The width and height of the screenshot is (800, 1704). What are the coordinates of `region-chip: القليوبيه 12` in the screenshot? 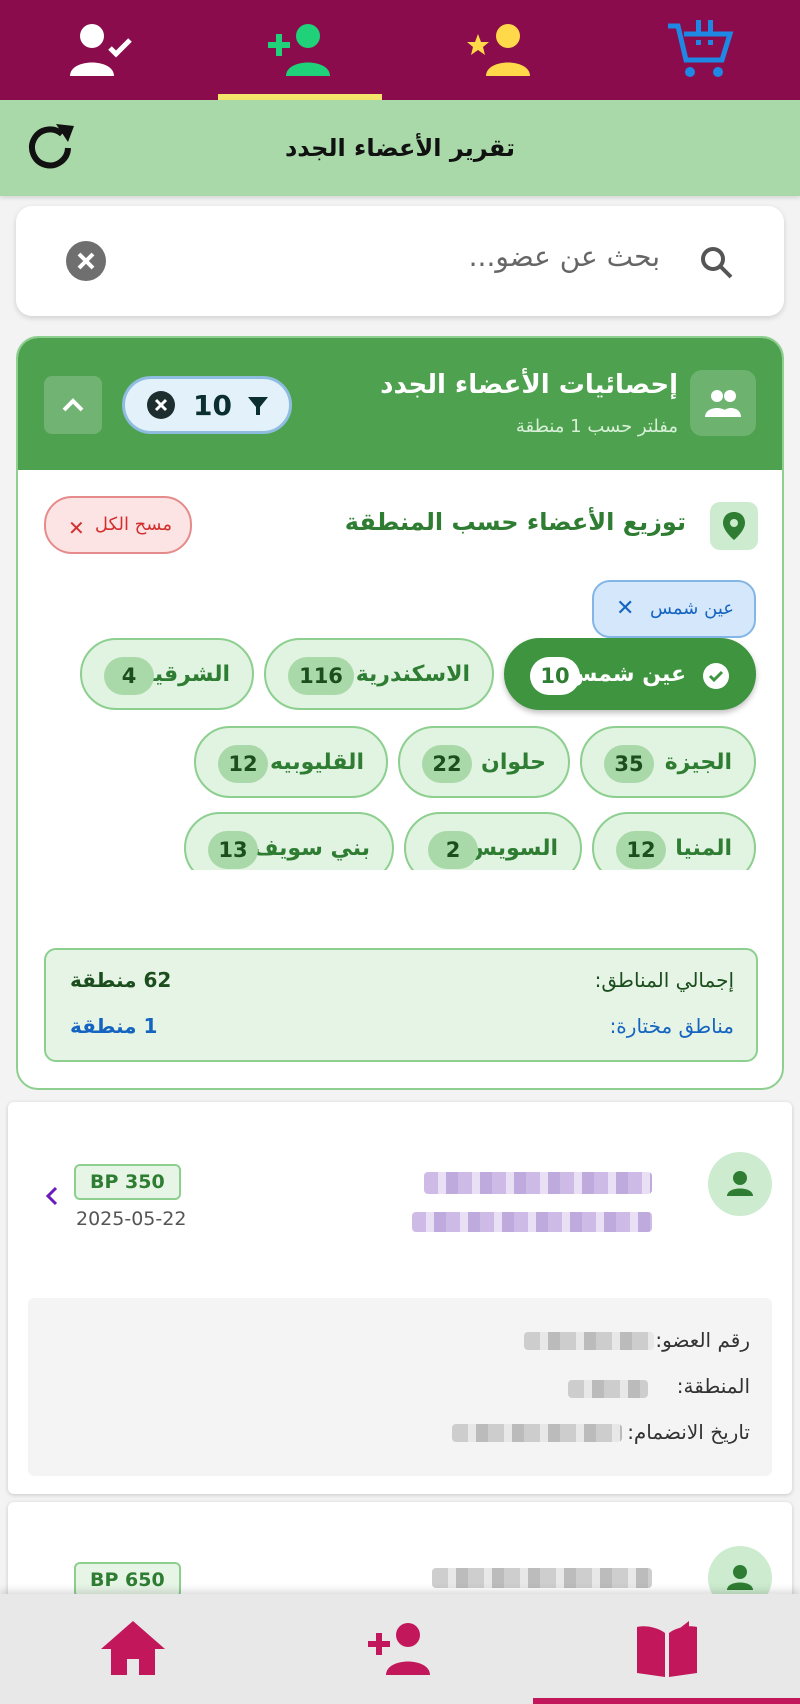 It's located at (291, 762).